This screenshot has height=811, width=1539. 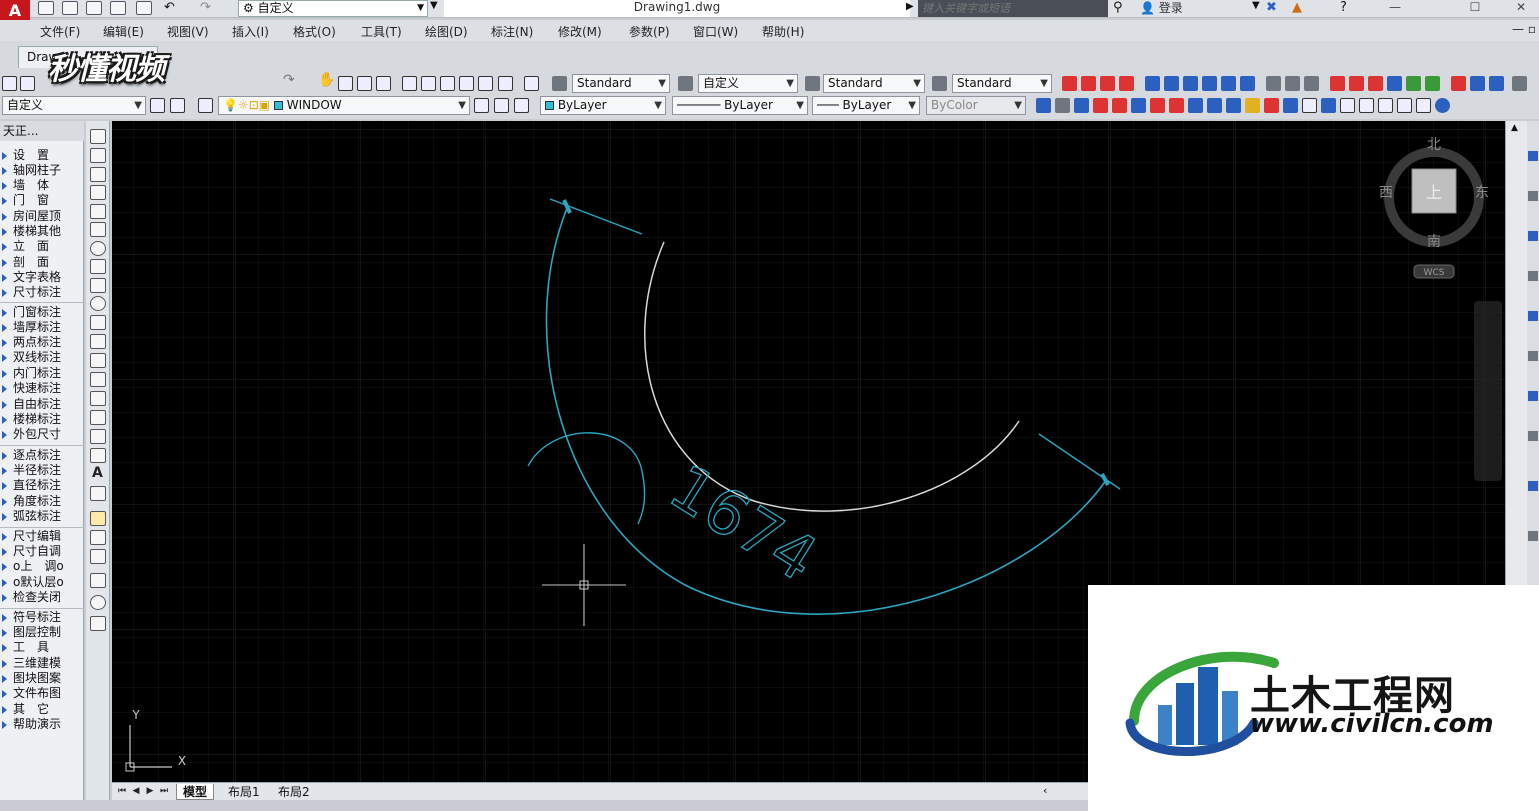 I want to click on tz-item: 尺寸标注, so click(x=42, y=292).